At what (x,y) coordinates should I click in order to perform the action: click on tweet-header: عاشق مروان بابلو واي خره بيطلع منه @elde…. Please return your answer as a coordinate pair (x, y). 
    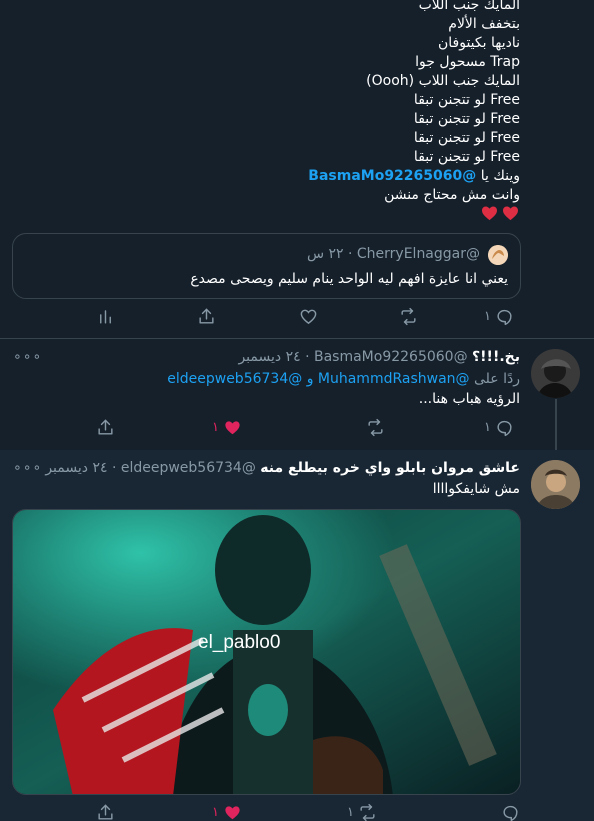
    Looking at the image, I should click on (282, 468).